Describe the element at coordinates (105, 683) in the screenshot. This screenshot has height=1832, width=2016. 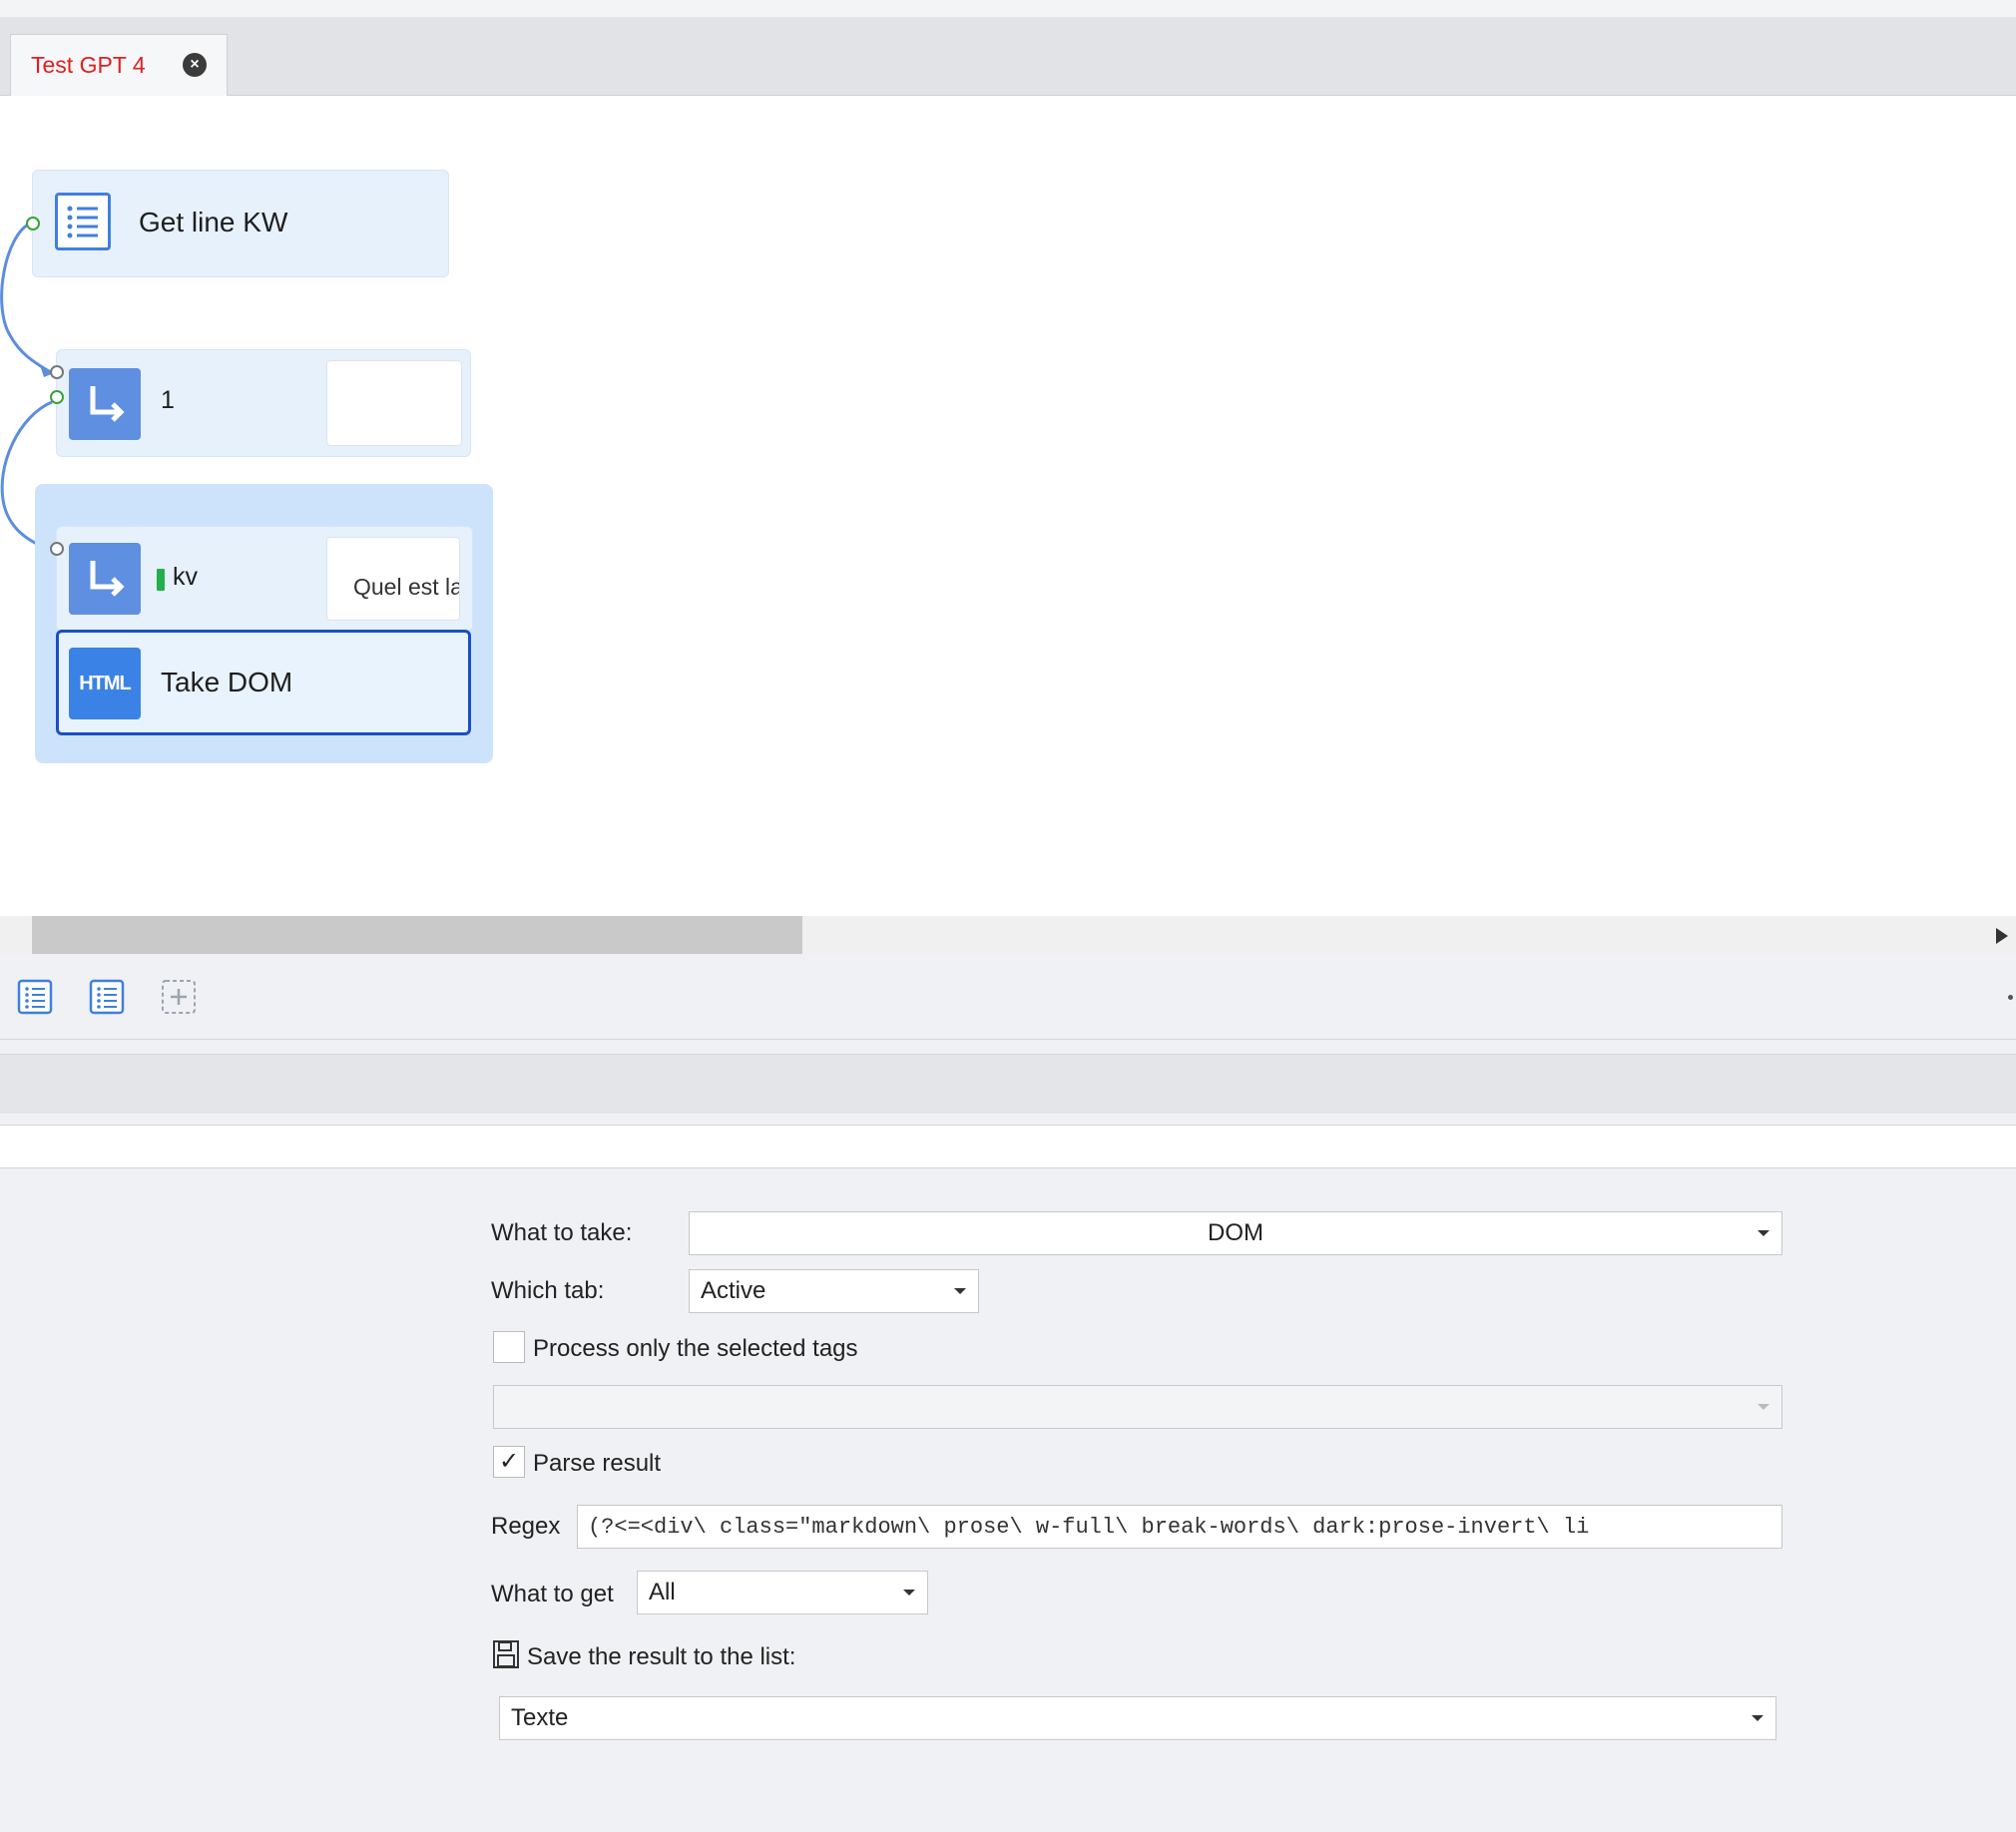
I see `html-icon: HTML` at that location.